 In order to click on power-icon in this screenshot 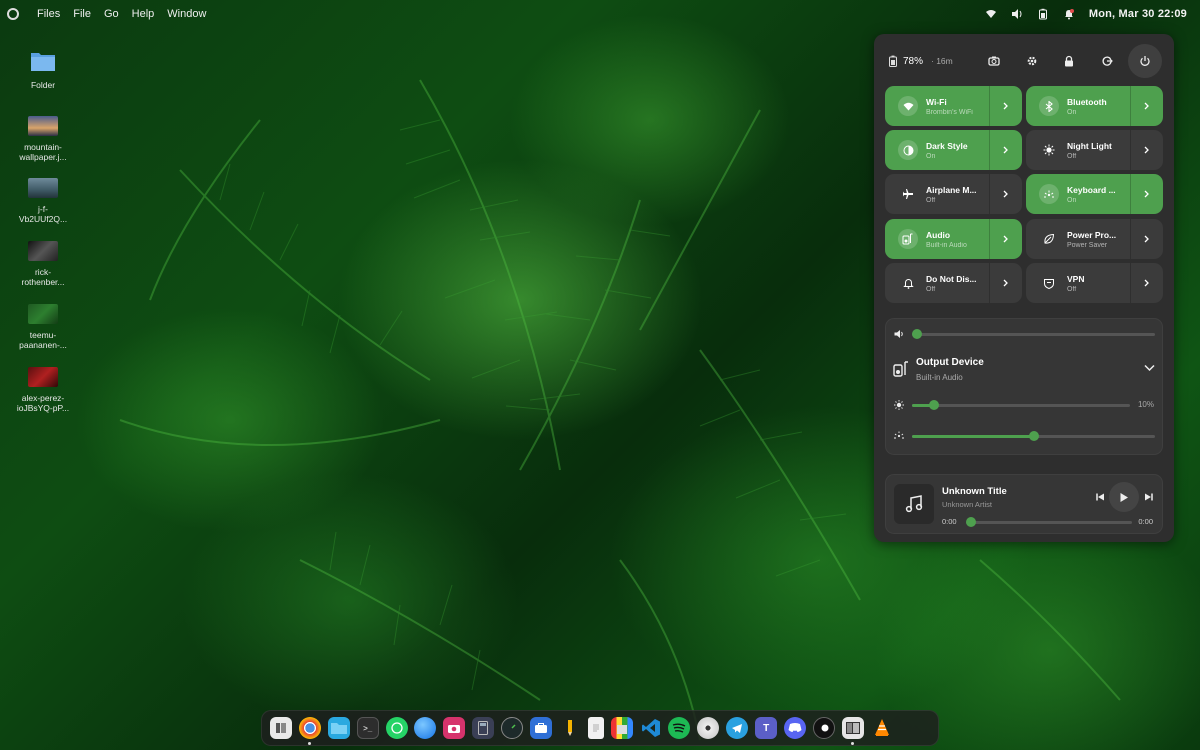, I will do `click(1145, 61)`.